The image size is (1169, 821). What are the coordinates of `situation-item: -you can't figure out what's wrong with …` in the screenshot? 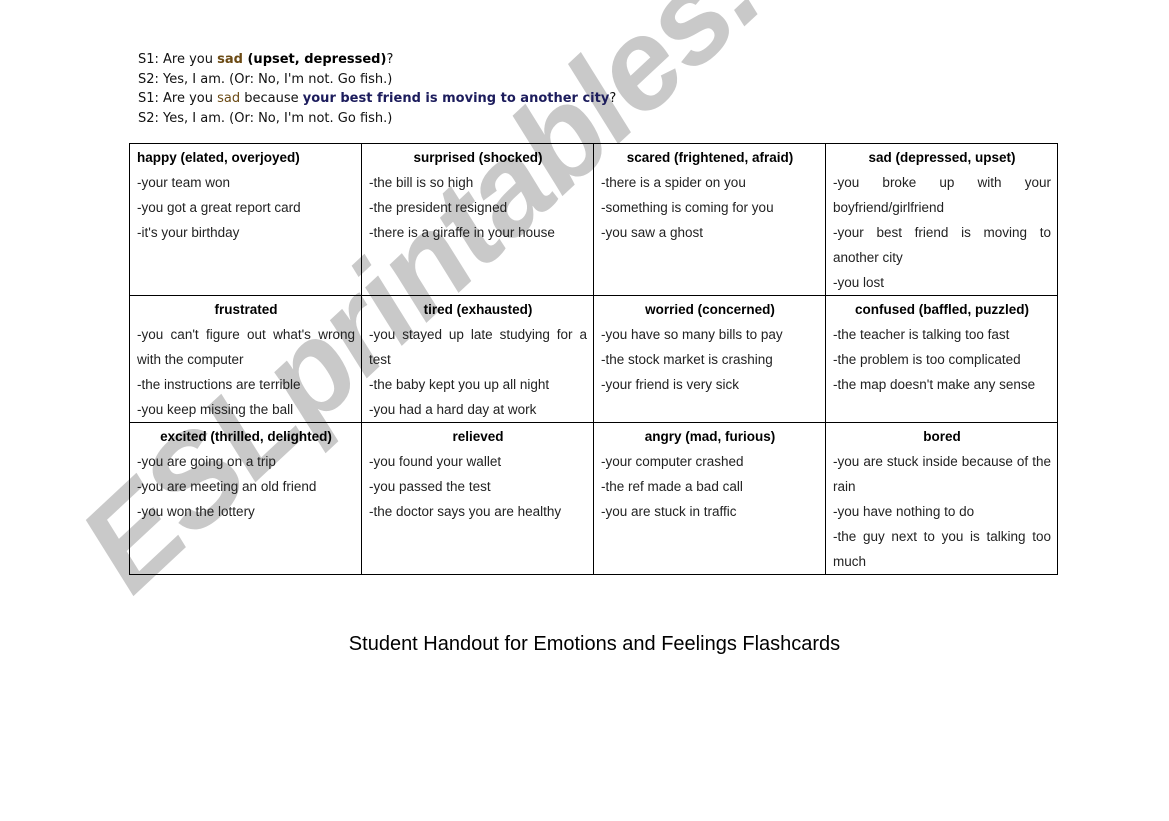 It's located at (246, 347).